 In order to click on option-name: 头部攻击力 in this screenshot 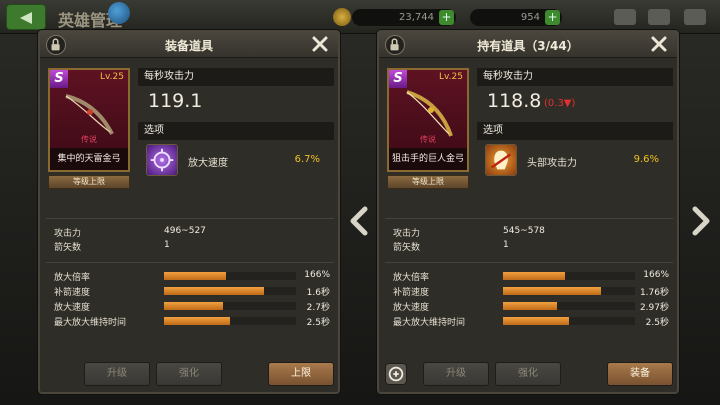, I will do `click(552, 163)`.